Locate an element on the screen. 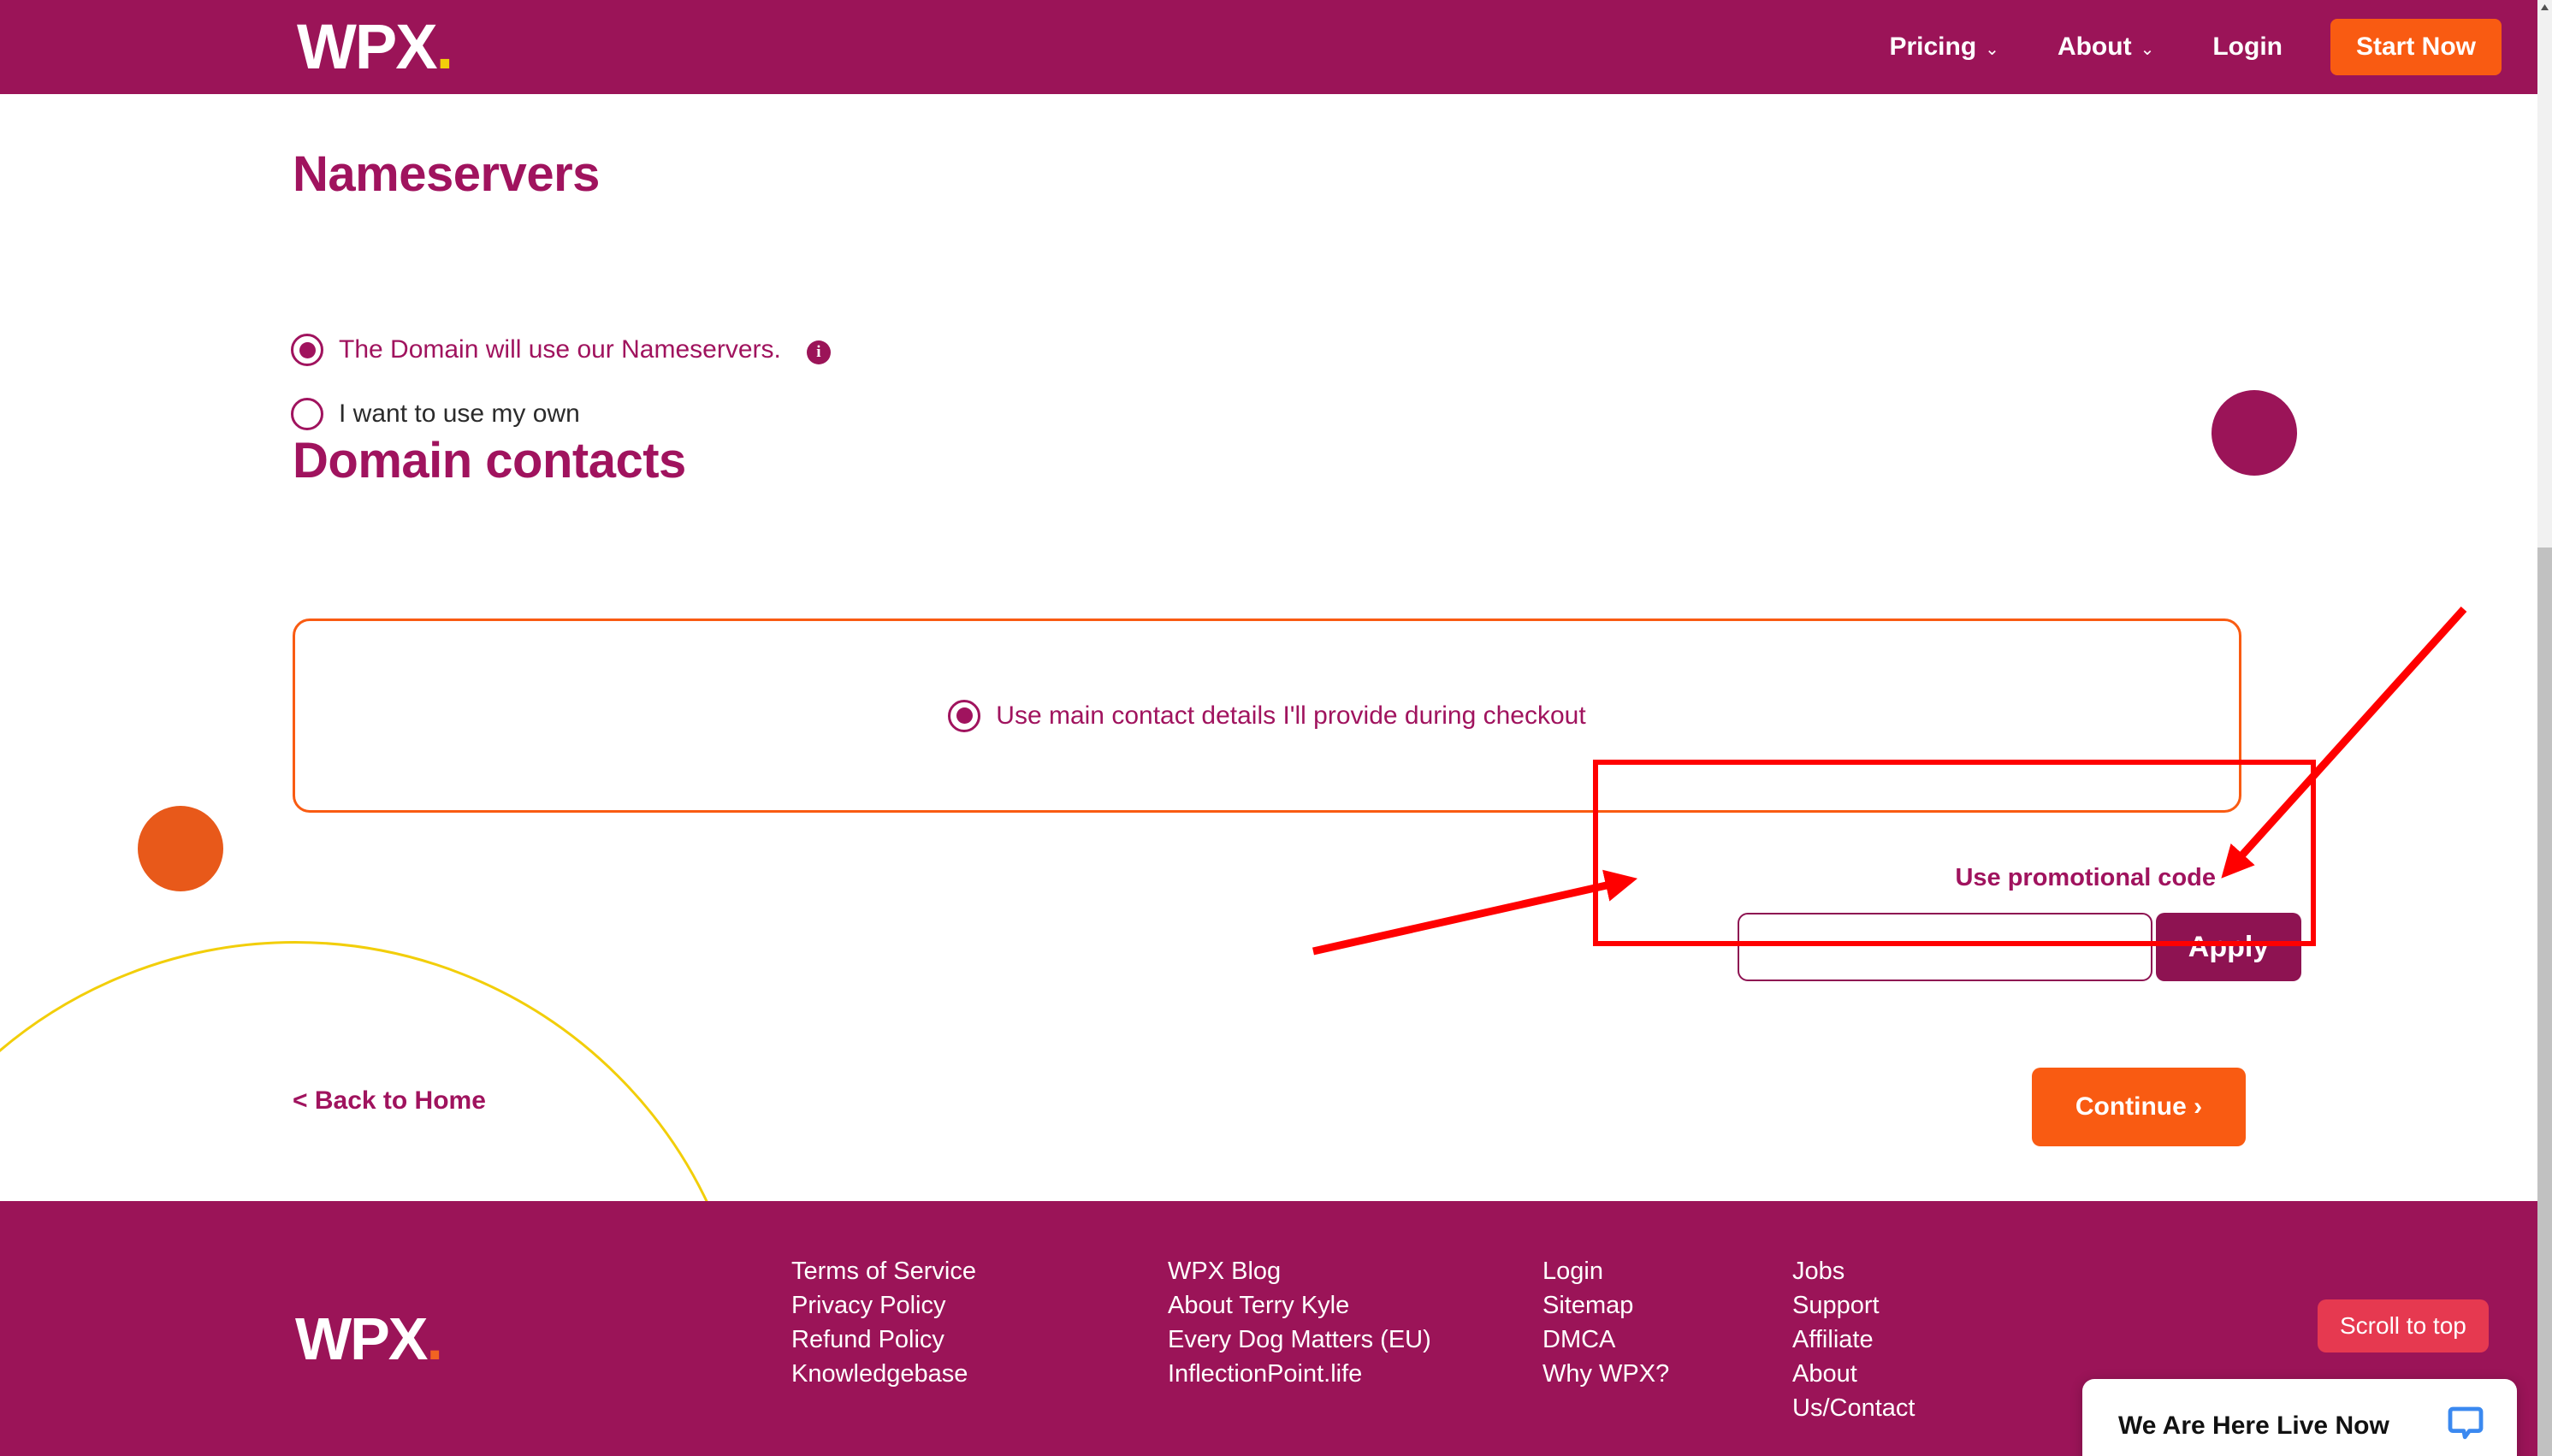  start-now-button: Start Now is located at coordinates (2416, 47).